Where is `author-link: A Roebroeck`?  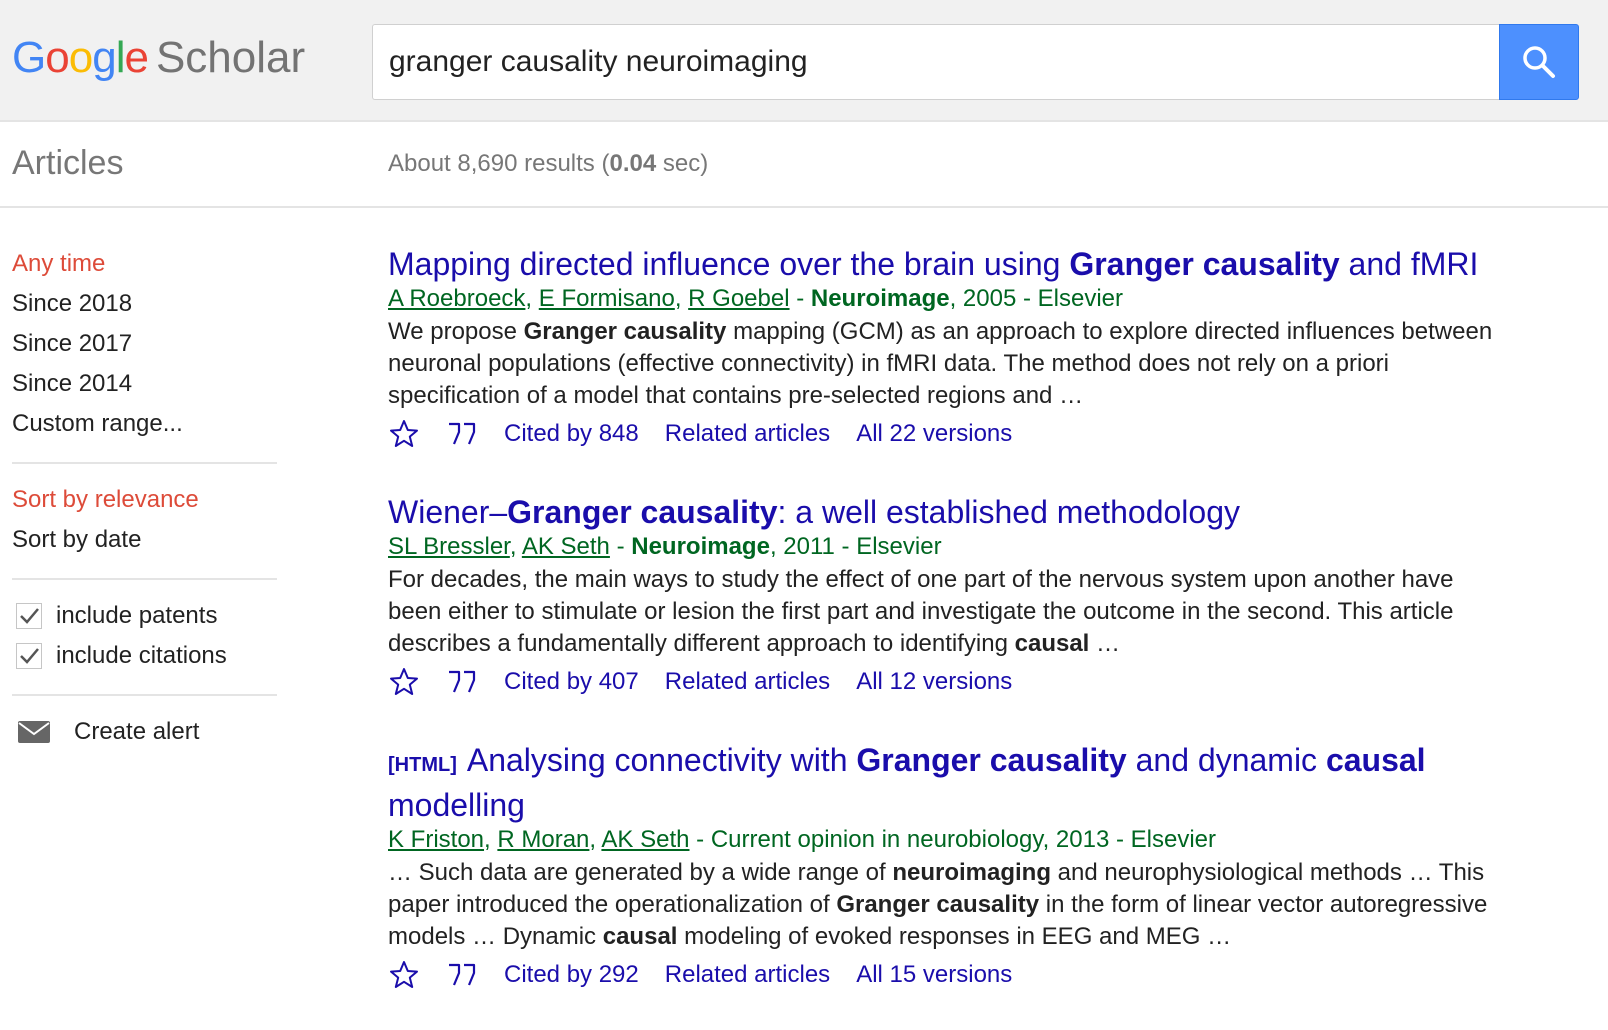
author-link: A Roebroeck is located at coordinates (456, 298).